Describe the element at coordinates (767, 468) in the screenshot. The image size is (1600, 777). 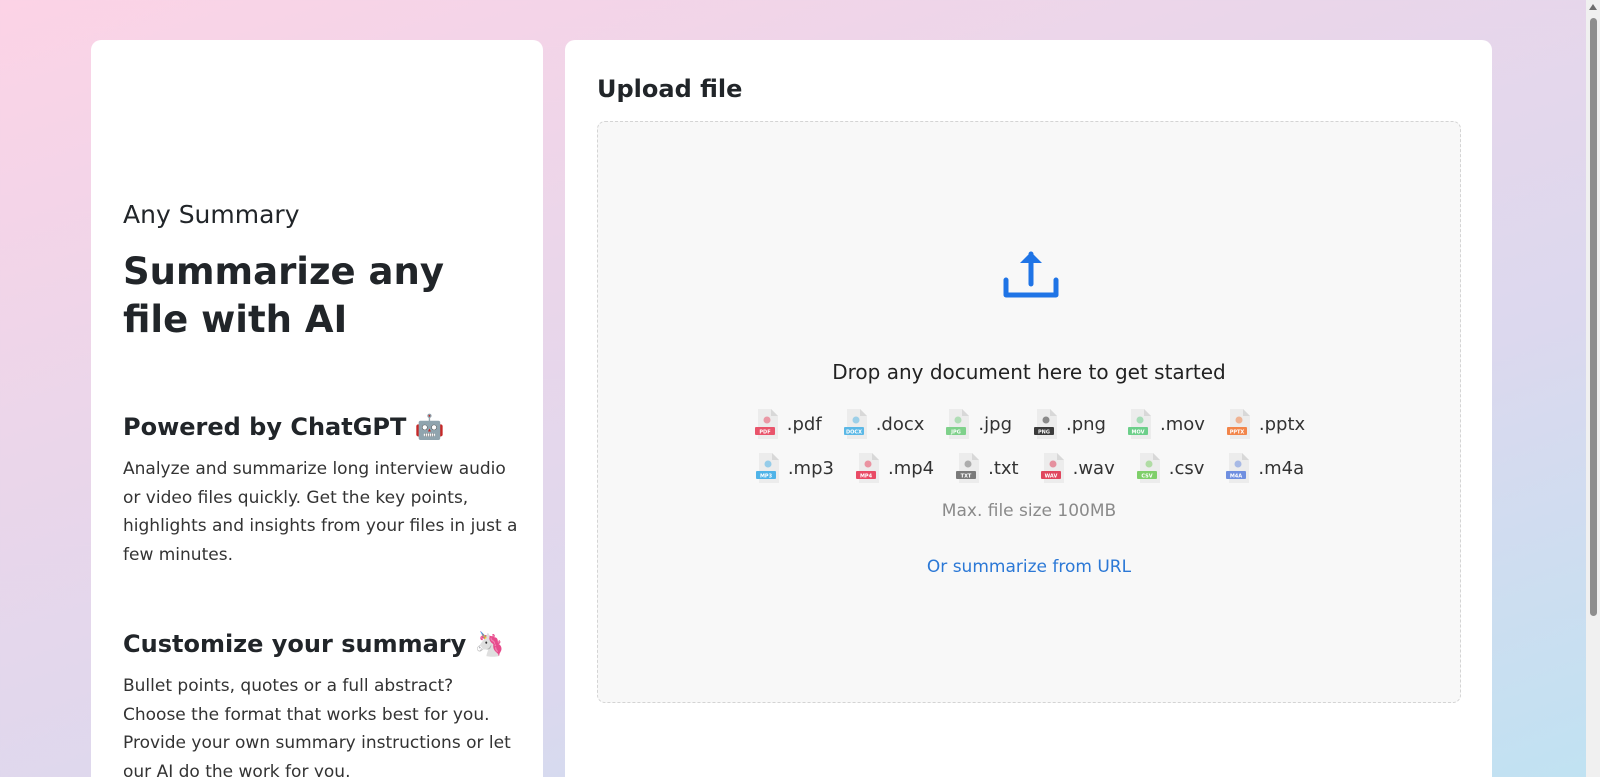
I see `file-mp3-icon: MP3` at that location.